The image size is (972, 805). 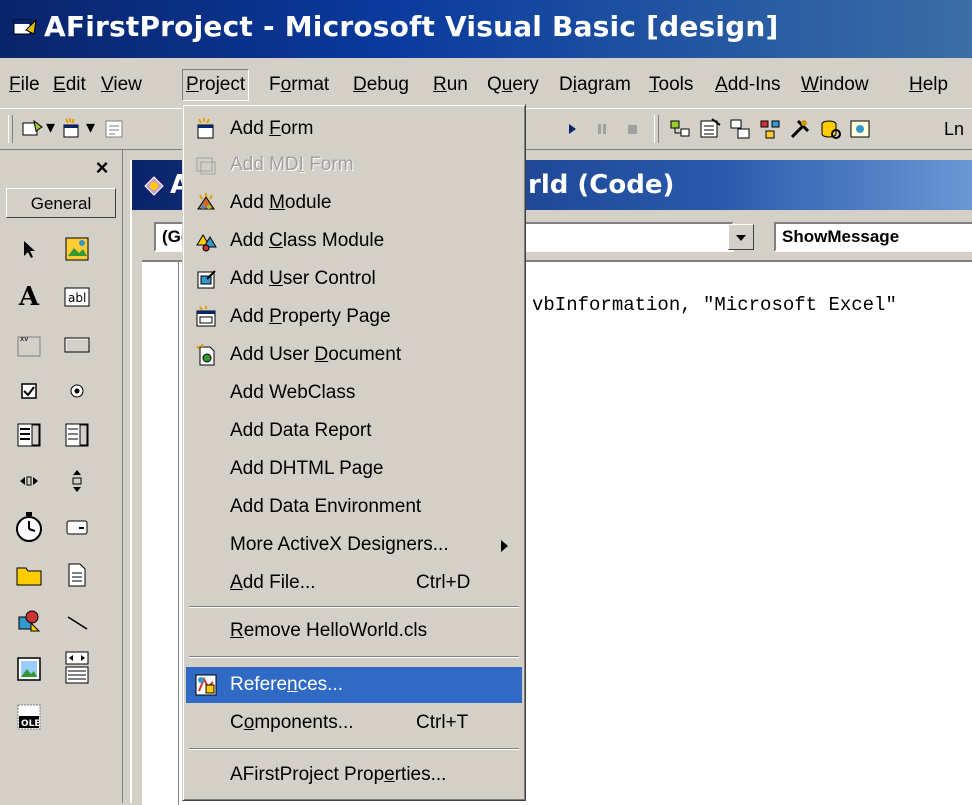 I want to click on menu-project: Project, so click(x=216, y=85).